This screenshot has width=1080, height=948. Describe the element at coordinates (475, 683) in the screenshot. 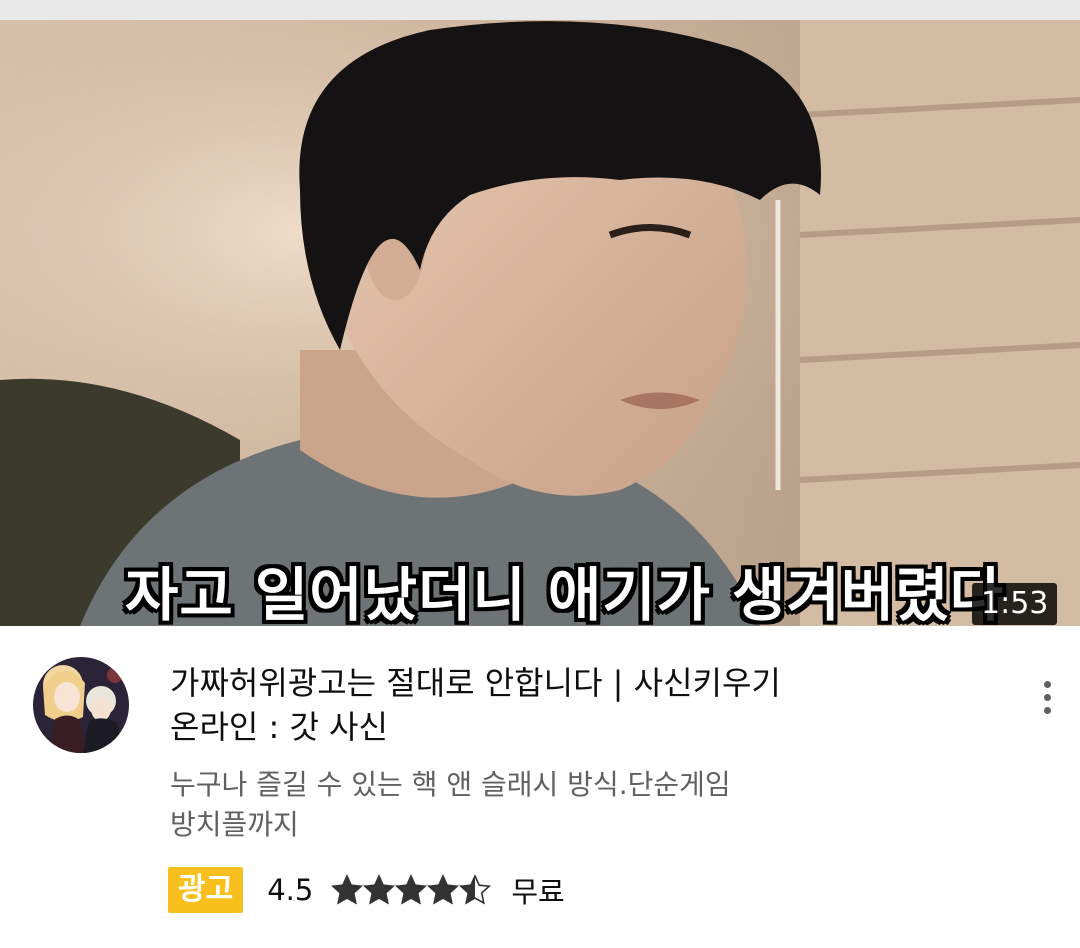

I see `ad-title-line-1: 가짜허위광고는 절대로 안합니다 | 사신키우기` at that location.